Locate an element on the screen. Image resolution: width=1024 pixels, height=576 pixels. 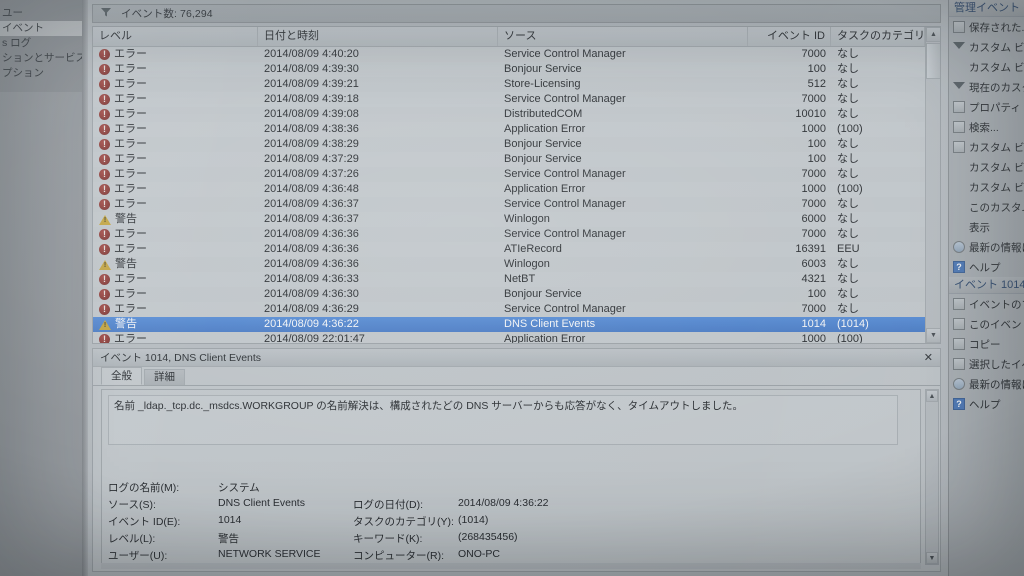
scrollbar-thumb is located at coordinates (933, 61).